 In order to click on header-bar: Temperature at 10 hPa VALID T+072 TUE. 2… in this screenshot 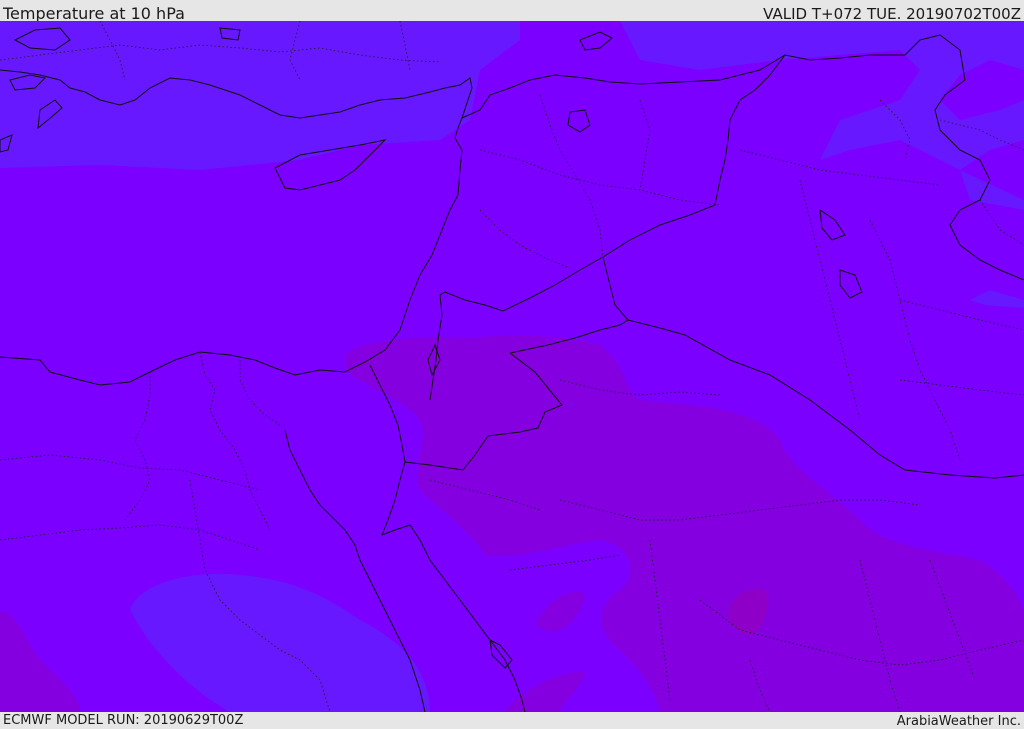, I will do `click(512, 11)`.